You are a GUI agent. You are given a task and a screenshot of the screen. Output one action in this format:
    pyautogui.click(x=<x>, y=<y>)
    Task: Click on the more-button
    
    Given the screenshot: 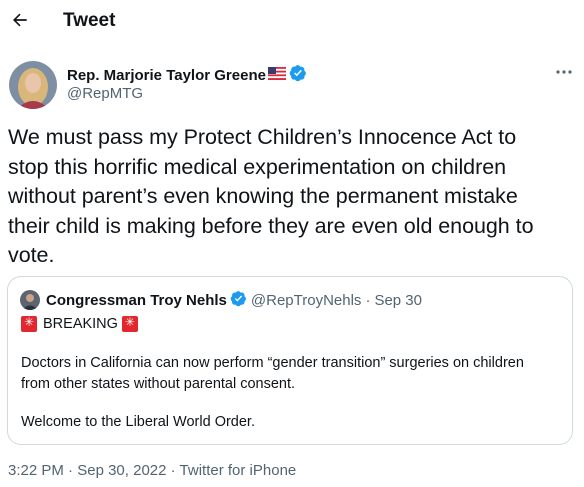 What is the action you would take?
    pyautogui.click(x=564, y=72)
    